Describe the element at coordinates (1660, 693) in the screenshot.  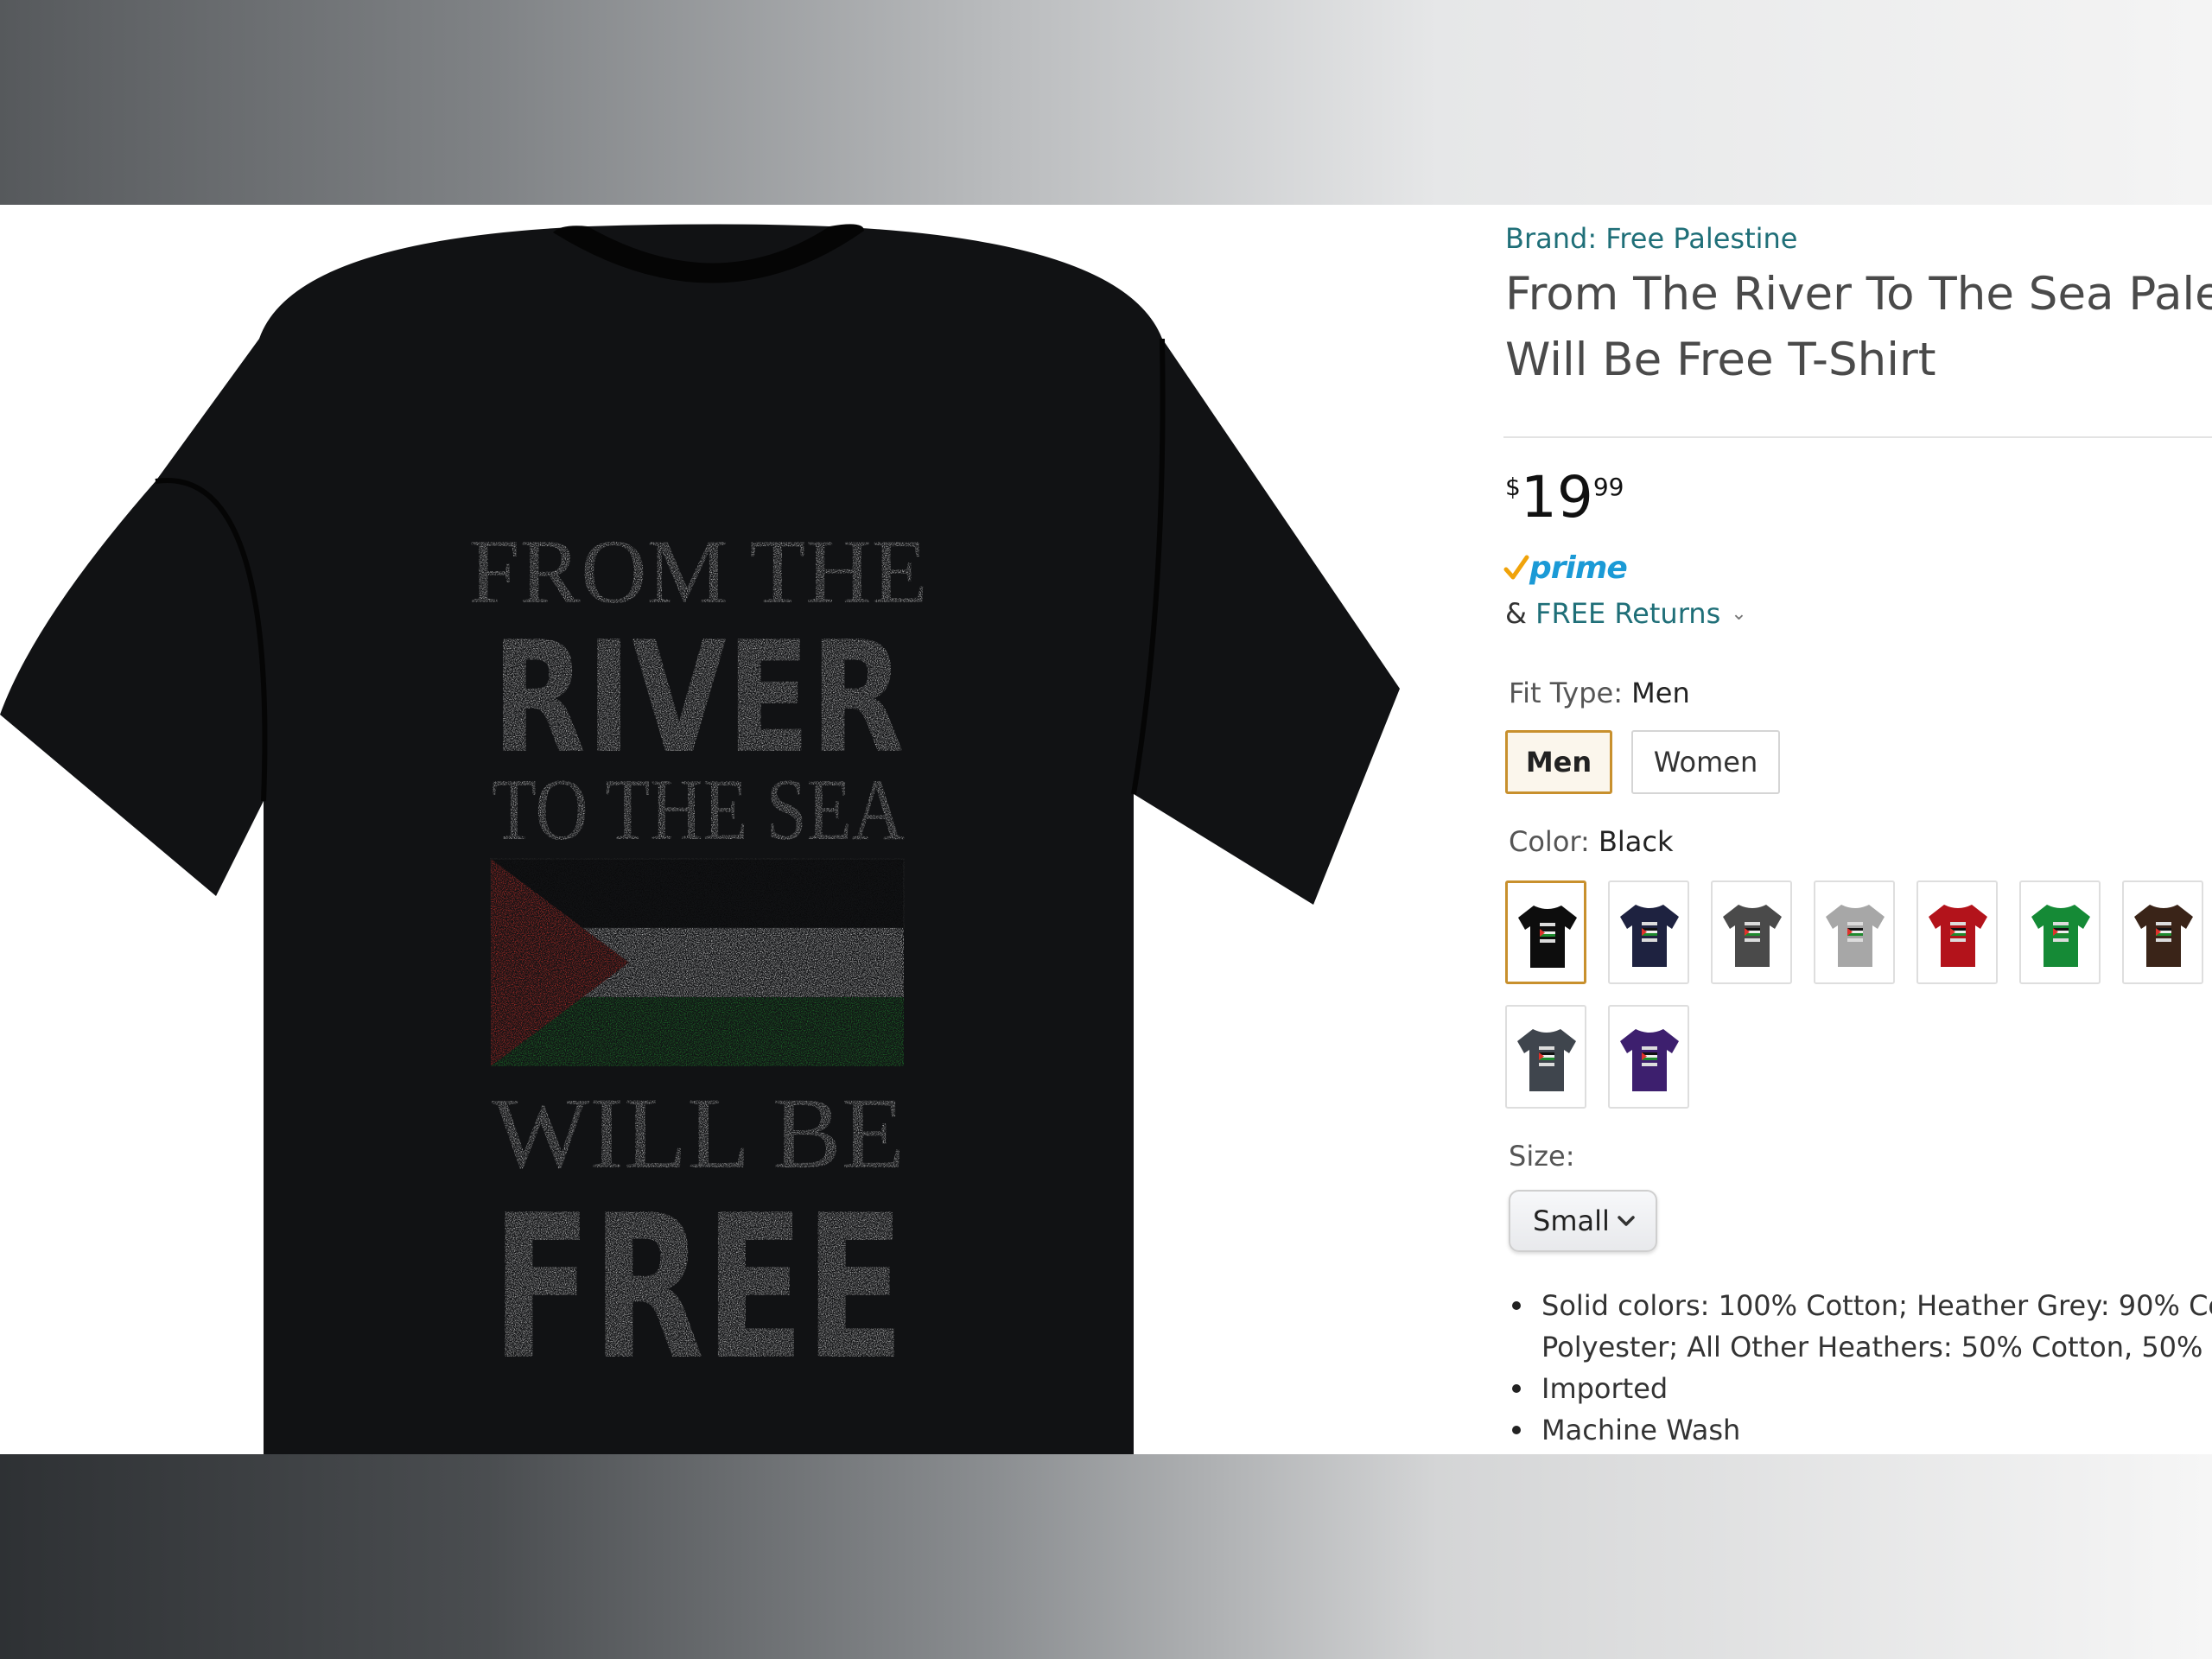
I see `fit-type-value: Men` at that location.